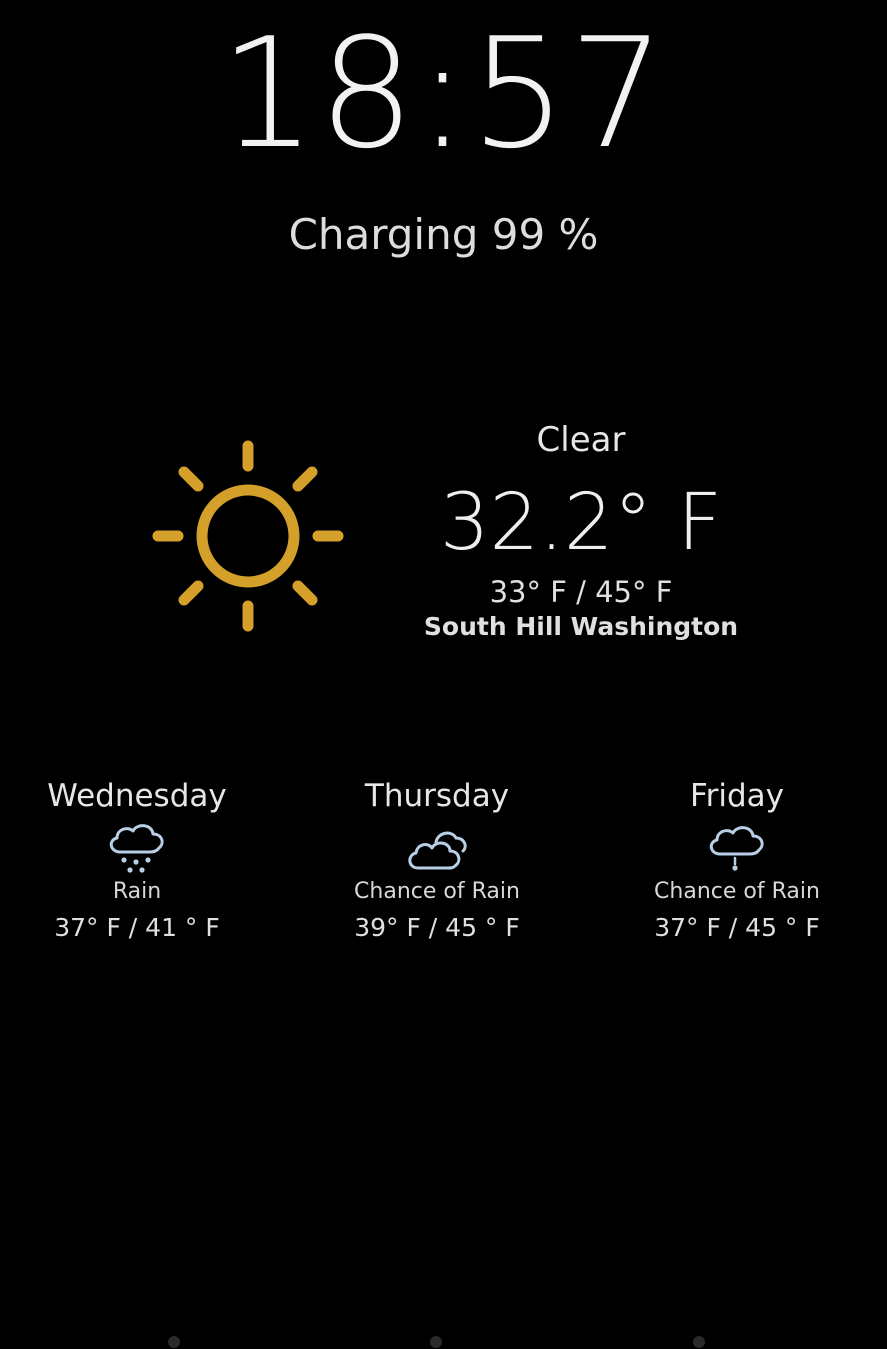 The width and height of the screenshot is (887, 1349). What do you see at coordinates (137, 796) in the screenshot?
I see `forecast-day-name: Wednesday` at bounding box center [137, 796].